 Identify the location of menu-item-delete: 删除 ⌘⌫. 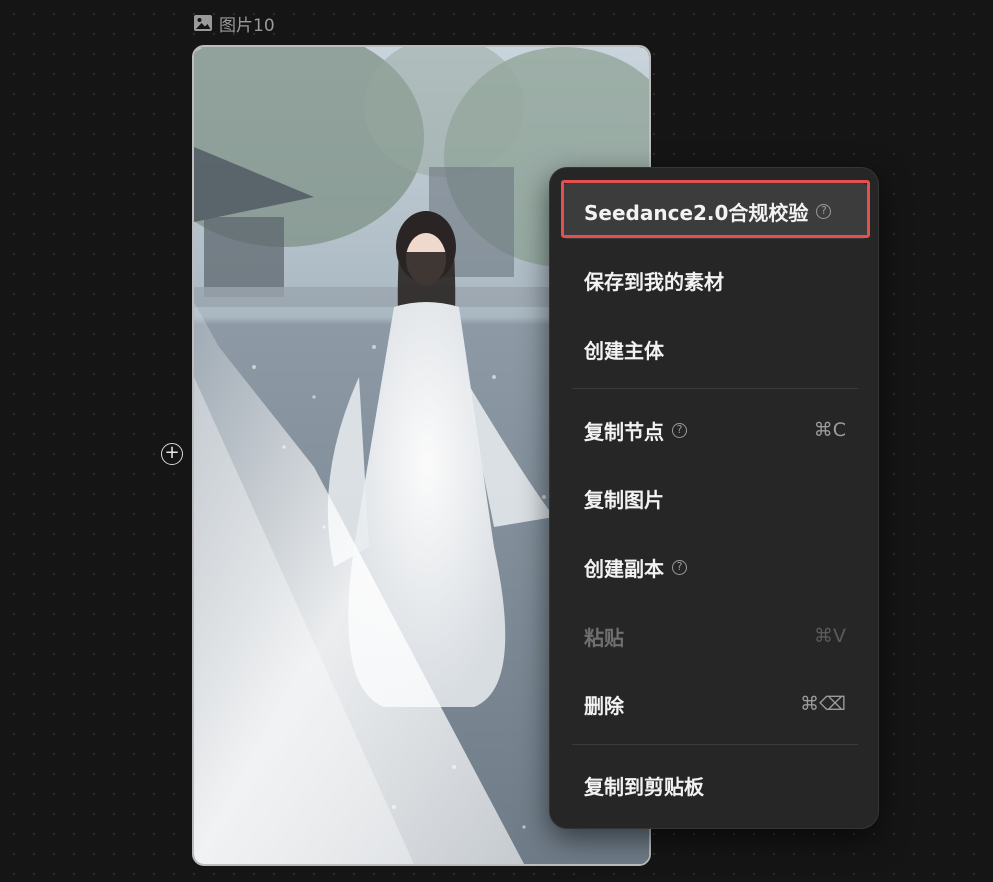
(715, 704).